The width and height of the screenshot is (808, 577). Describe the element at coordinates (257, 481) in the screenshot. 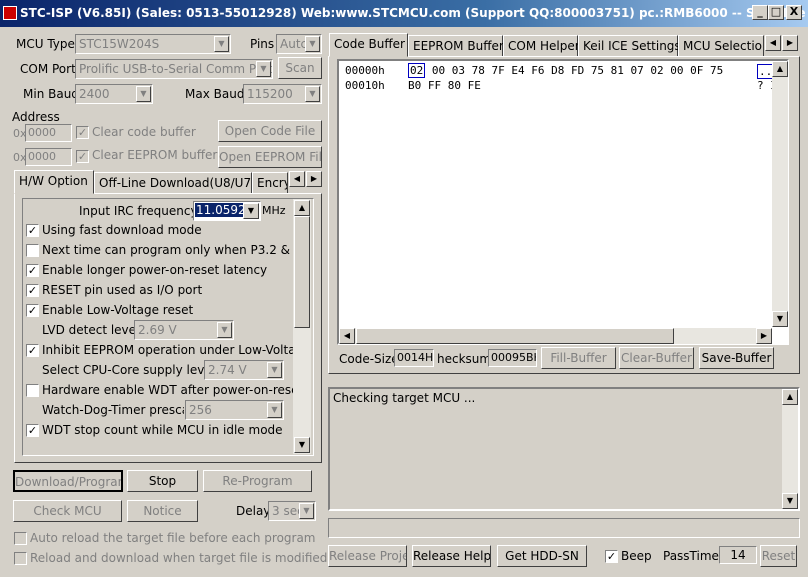

I see `re-program-button: Re-Program` at that location.